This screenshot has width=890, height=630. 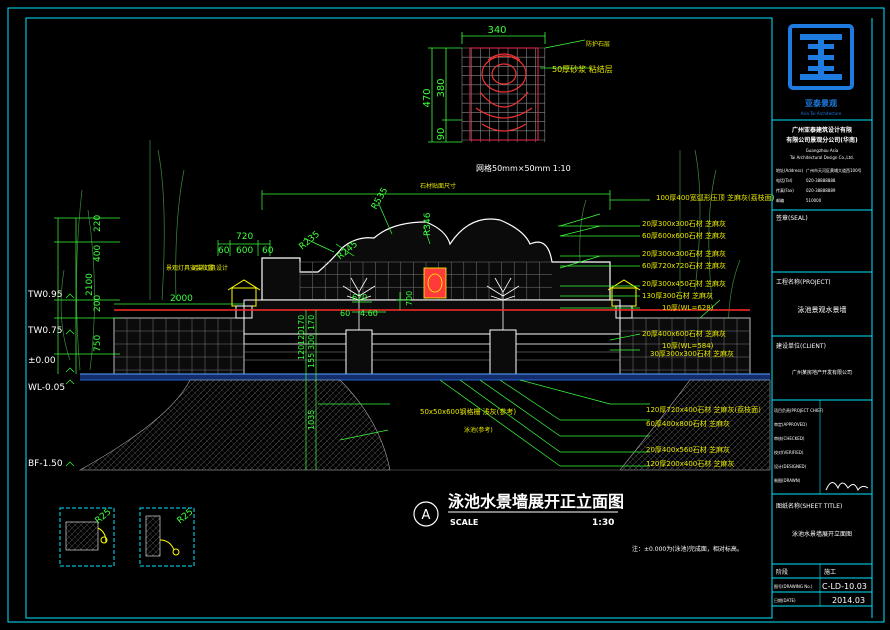 What do you see at coordinates (536, 501) in the screenshot?
I see `drawing-title: 泳池水景墙展开正立面图` at bounding box center [536, 501].